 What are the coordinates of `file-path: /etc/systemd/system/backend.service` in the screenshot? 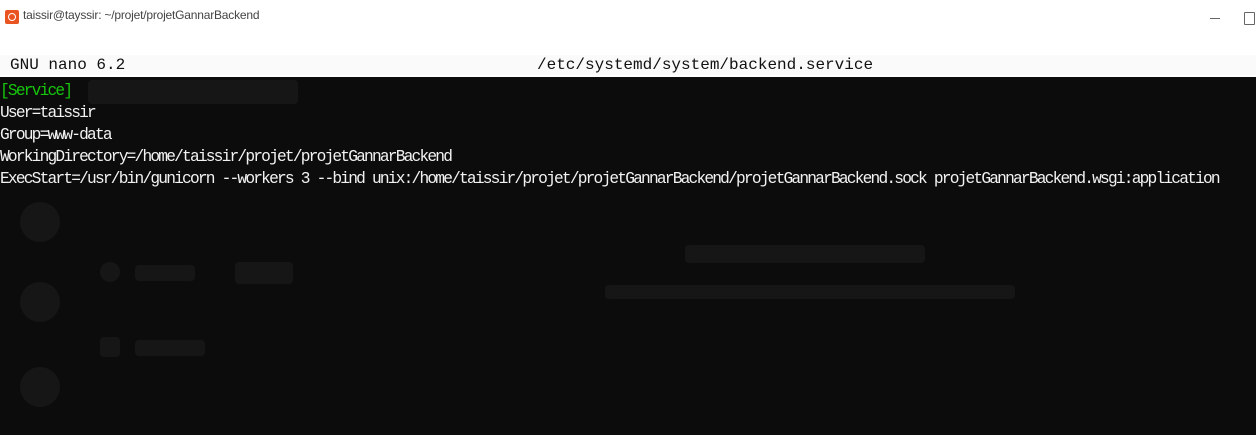 It's located at (705, 65).